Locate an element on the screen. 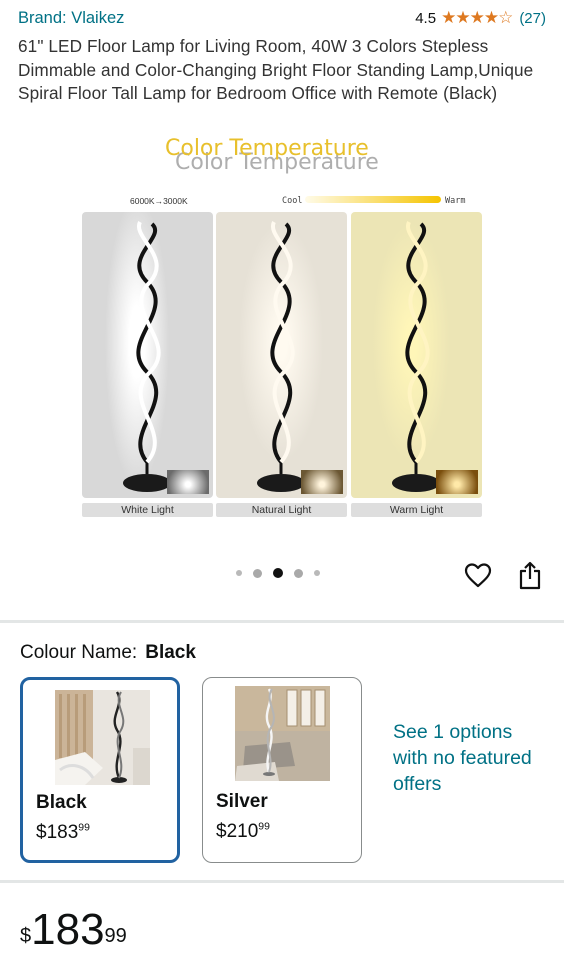 The width and height of the screenshot is (564, 960). kelvin-range-label: 6000K→3000K is located at coordinates (159, 201).